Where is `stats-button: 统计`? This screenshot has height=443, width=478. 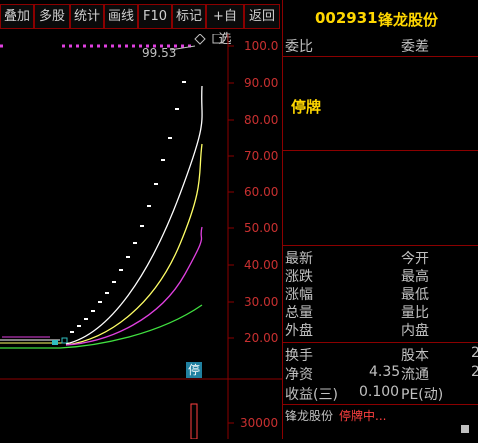
stats-button: 统计 is located at coordinates (87, 16).